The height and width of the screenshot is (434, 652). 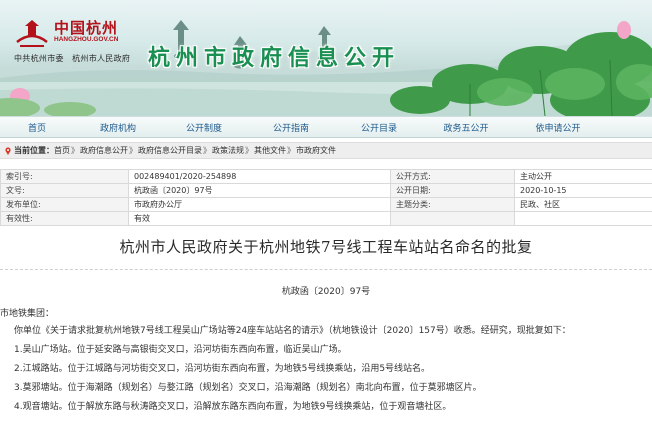 What do you see at coordinates (270, 150) in the screenshot?
I see `breadcrumb-other-docs: 其他文件` at bounding box center [270, 150].